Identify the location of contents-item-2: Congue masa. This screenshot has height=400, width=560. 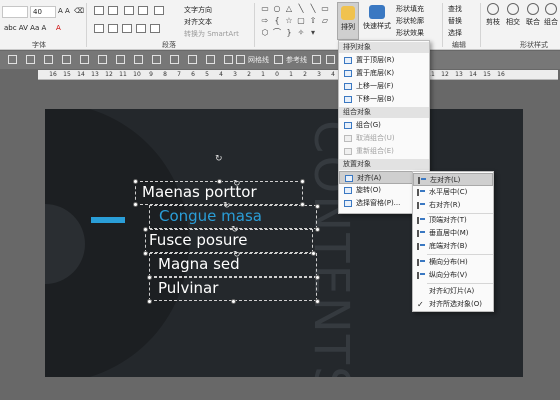
(210, 216).